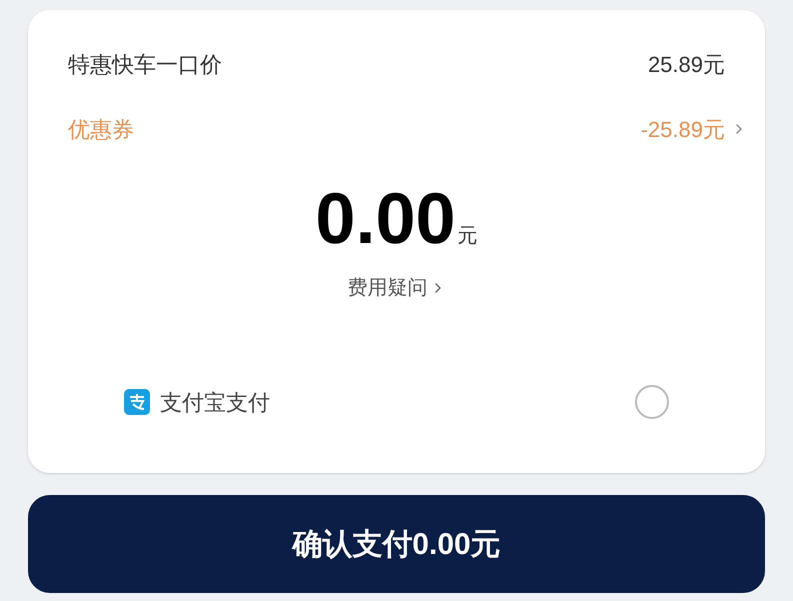  I want to click on fee-question-link: 费用疑问, so click(397, 288).